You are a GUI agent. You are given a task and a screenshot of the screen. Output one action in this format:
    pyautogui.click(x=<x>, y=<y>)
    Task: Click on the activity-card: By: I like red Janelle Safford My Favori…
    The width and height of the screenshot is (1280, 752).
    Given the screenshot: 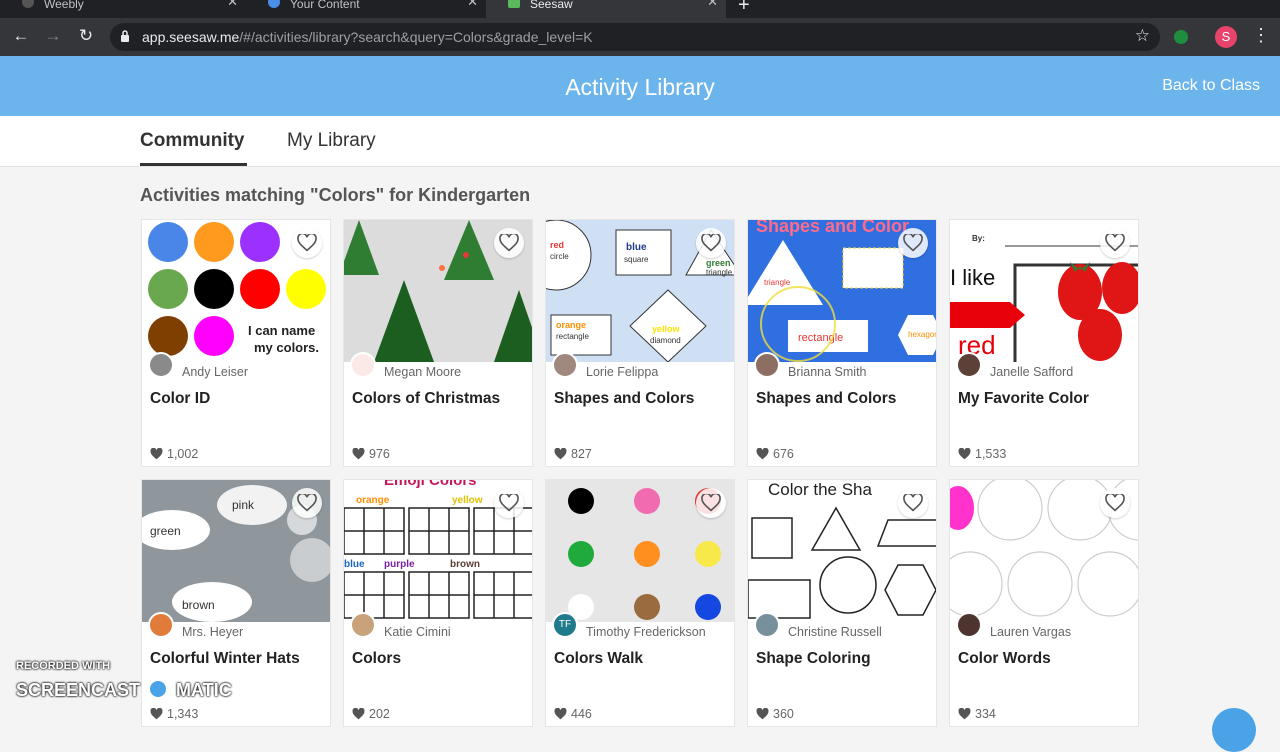 What is the action you would take?
    pyautogui.click(x=1044, y=343)
    